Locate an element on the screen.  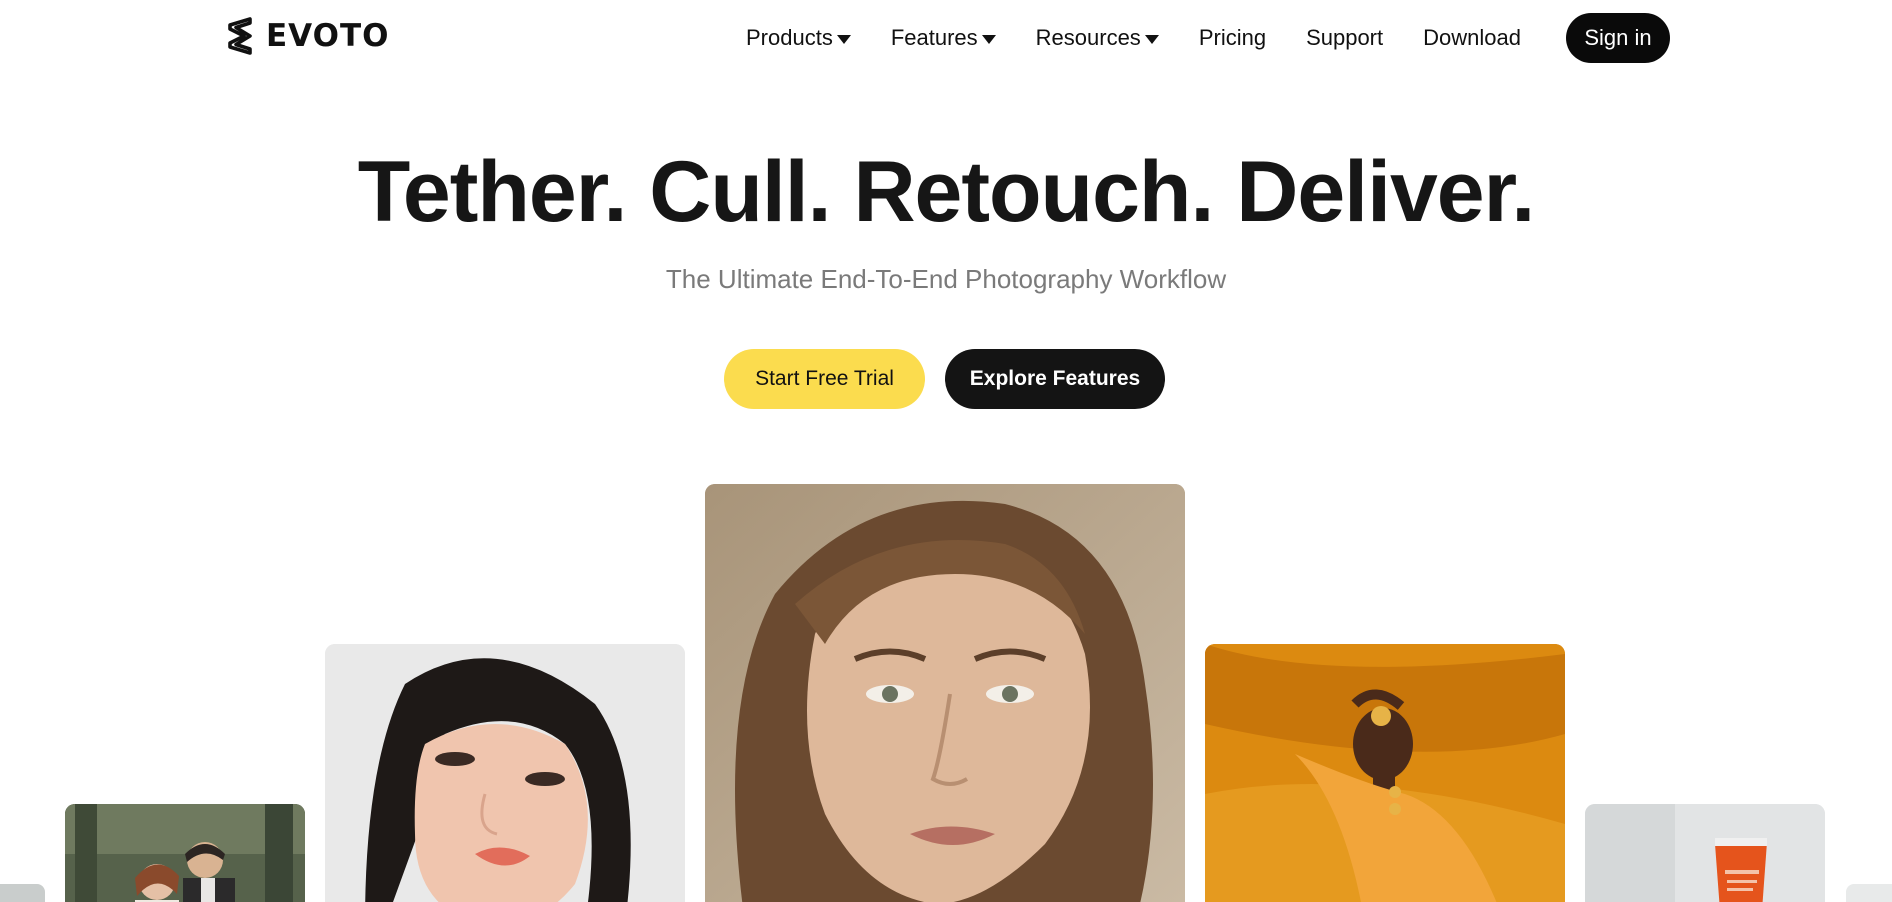
gallery-card-couple is located at coordinates (185, 853).